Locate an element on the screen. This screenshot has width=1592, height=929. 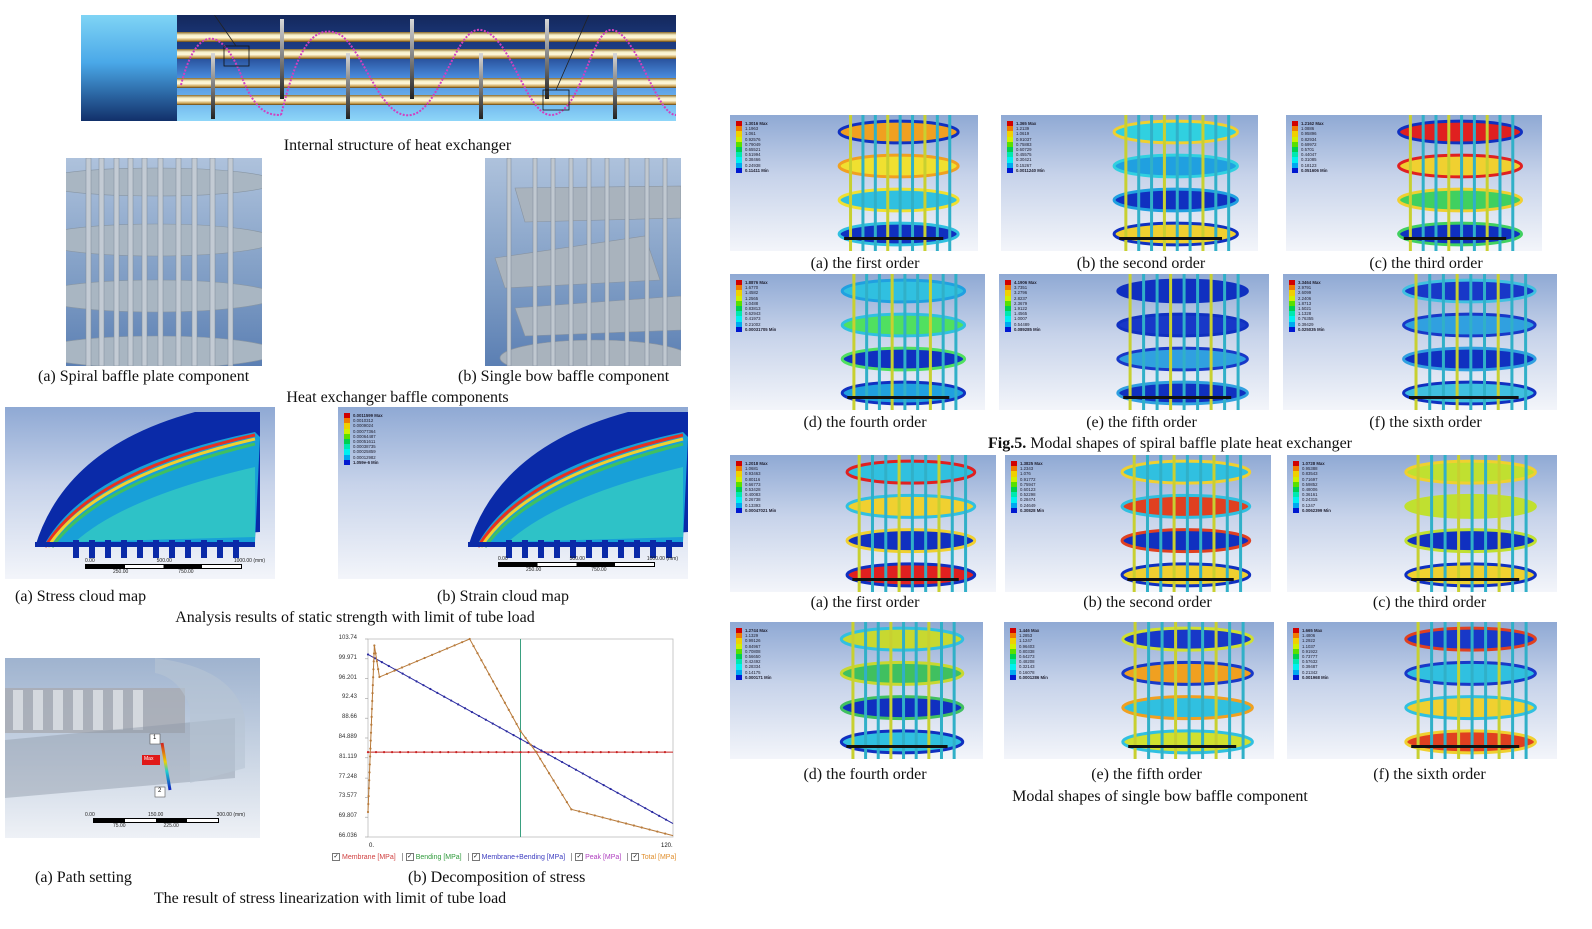
legend-total: ✓ Total [MPa] is located at coordinates (651, 857).